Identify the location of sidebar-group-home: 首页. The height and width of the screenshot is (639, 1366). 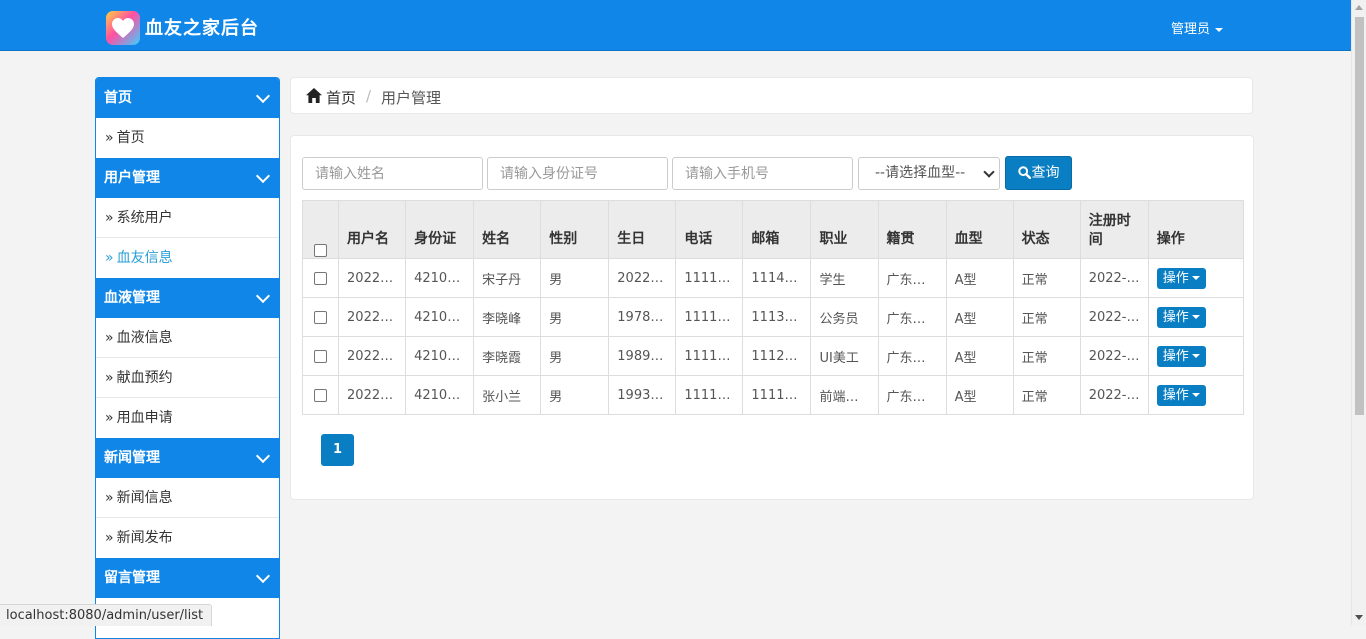
(187, 98).